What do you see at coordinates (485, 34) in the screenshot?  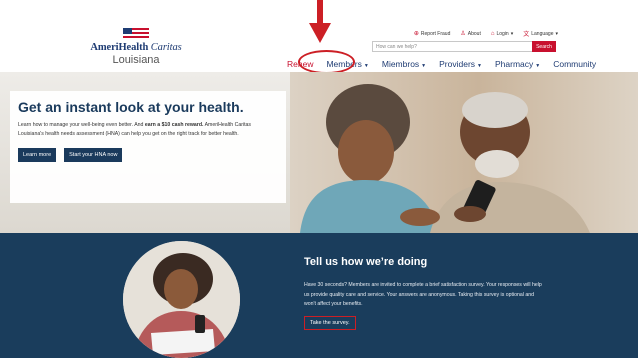 I see `utility-nav: ⊕ Report Fraud ♙ About ⌂ Login ▾ 文 Language ▾` at bounding box center [485, 34].